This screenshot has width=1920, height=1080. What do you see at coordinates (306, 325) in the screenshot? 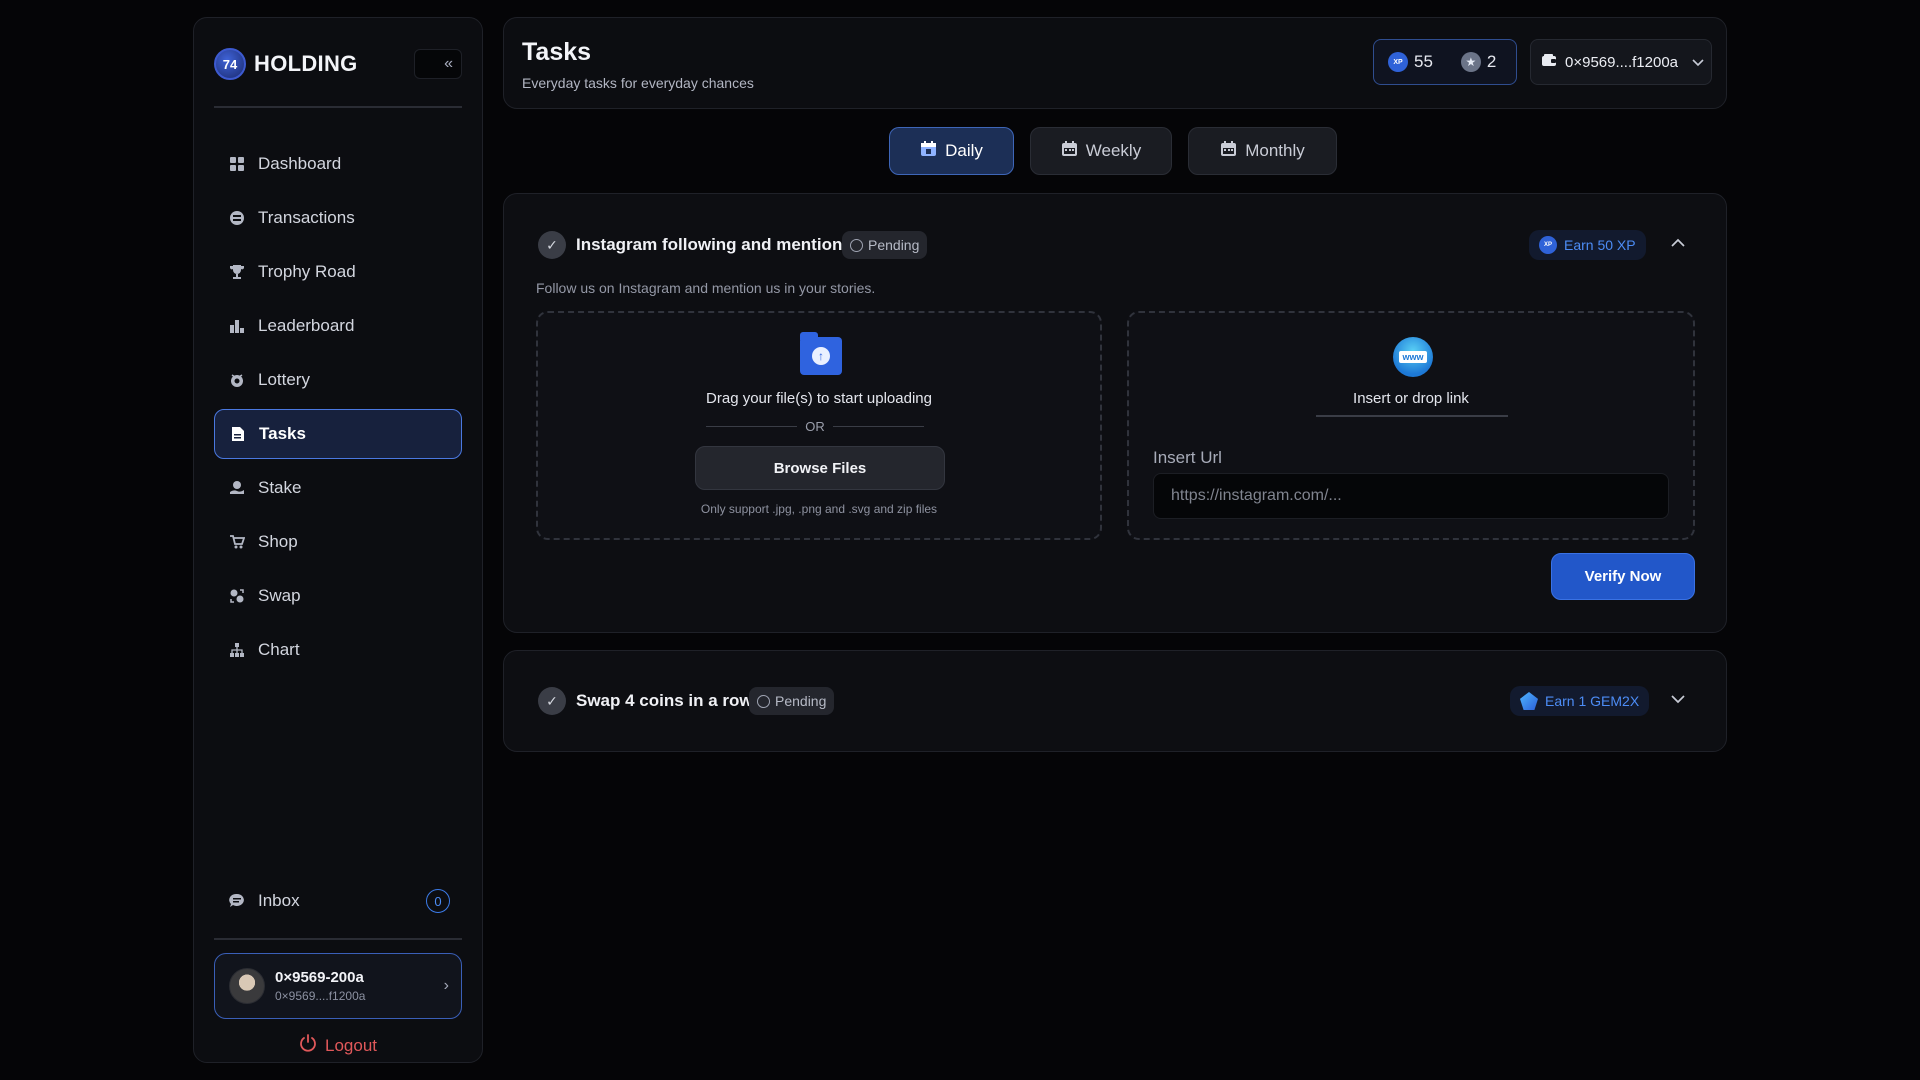
I see `sidebar-item-label: Leaderboard` at bounding box center [306, 325].